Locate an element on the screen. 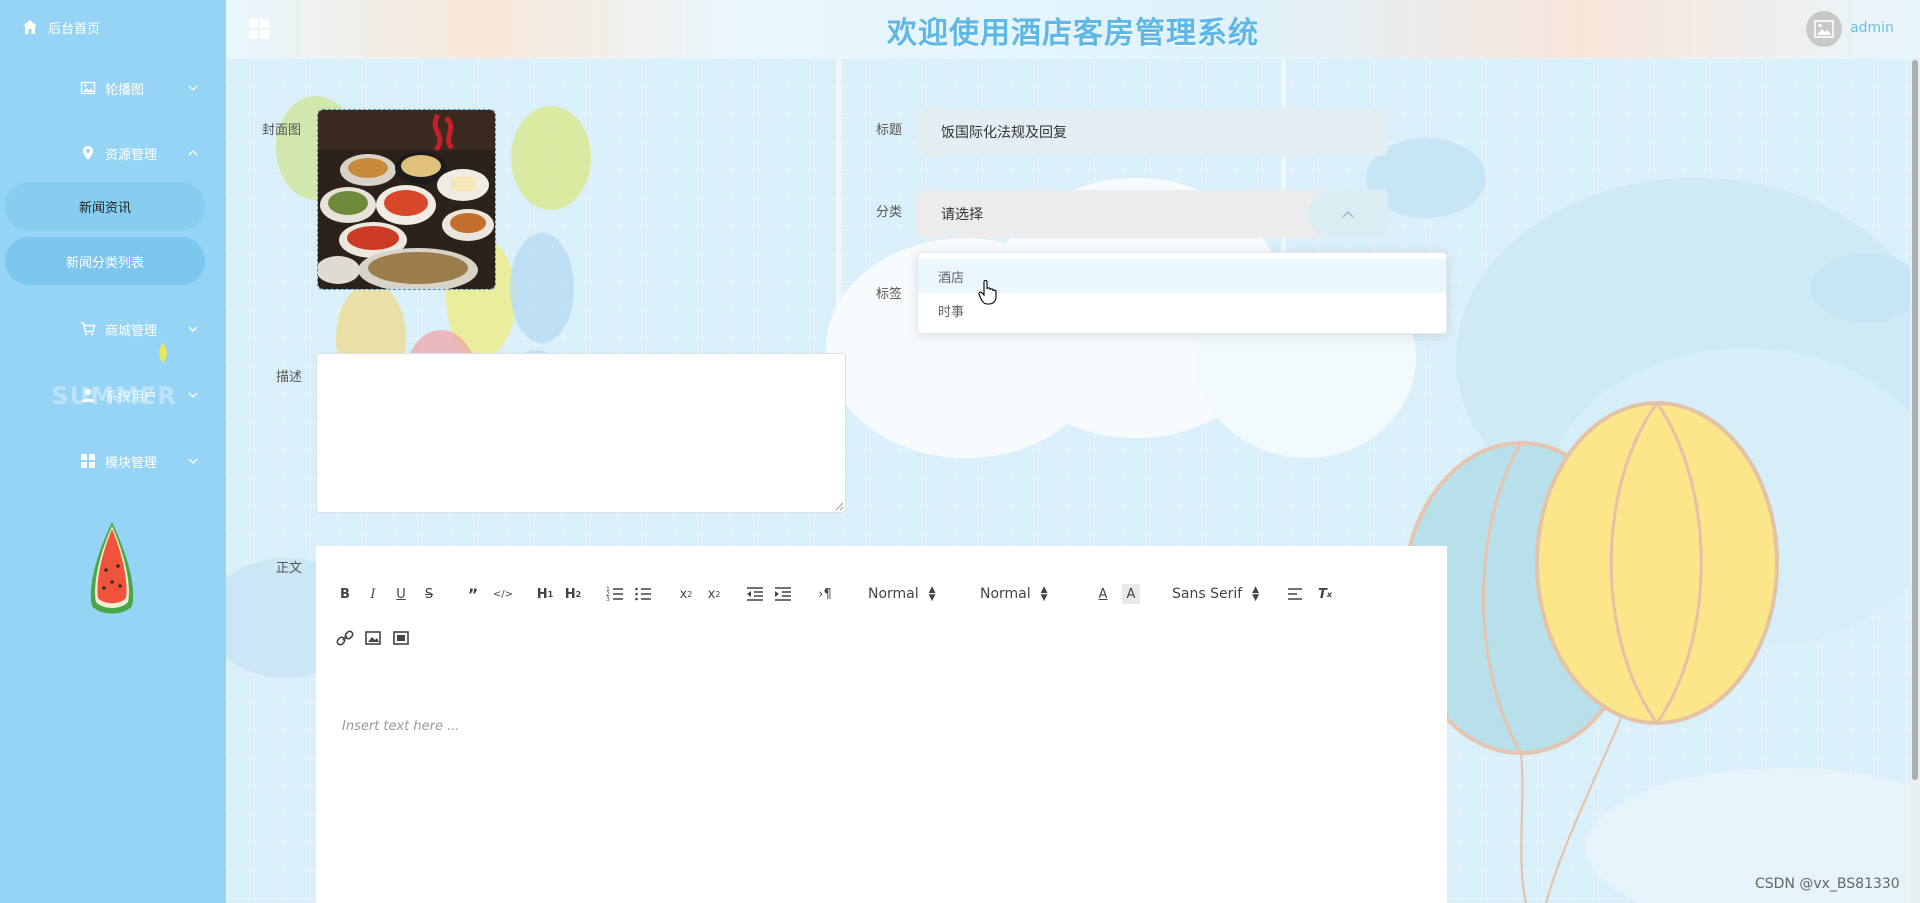 This screenshot has height=903, width=1920. description-label: 描述 is located at coordinates (289, 377).